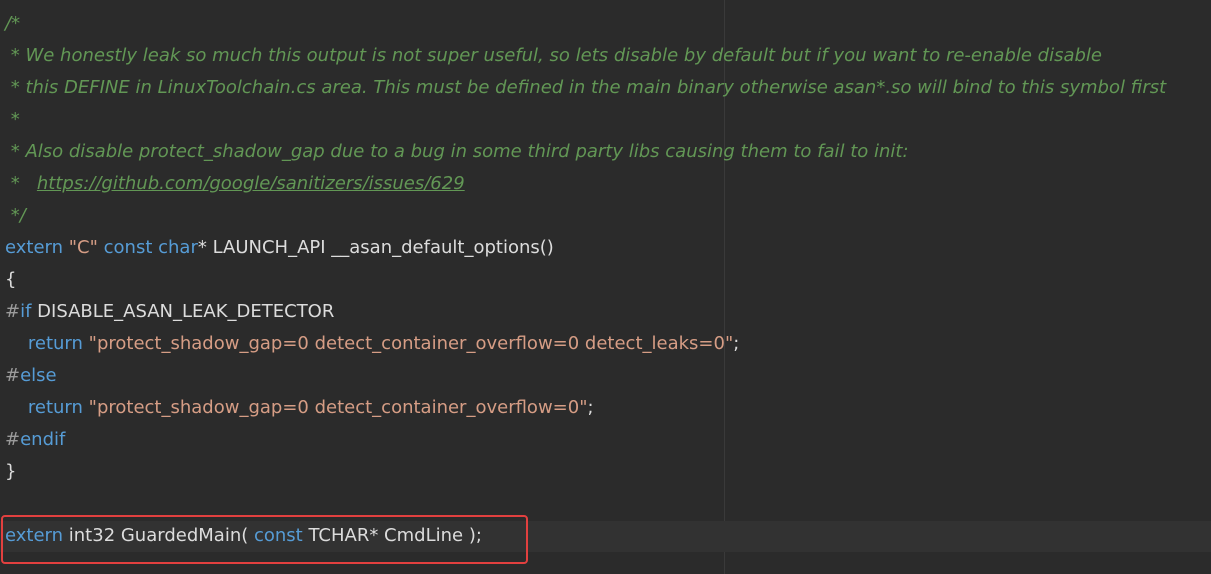 Image resolution: width=1211 pixels, height=574 pixels. I want to click on code-line-15: }, so click(10, 472).